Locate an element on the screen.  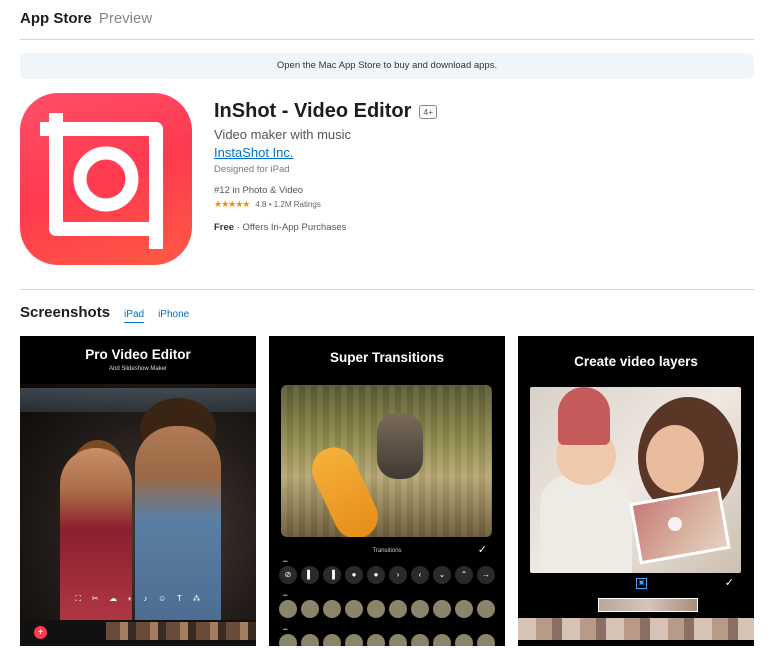
transition-icon: ▐ is located at coordinates (332, 575).